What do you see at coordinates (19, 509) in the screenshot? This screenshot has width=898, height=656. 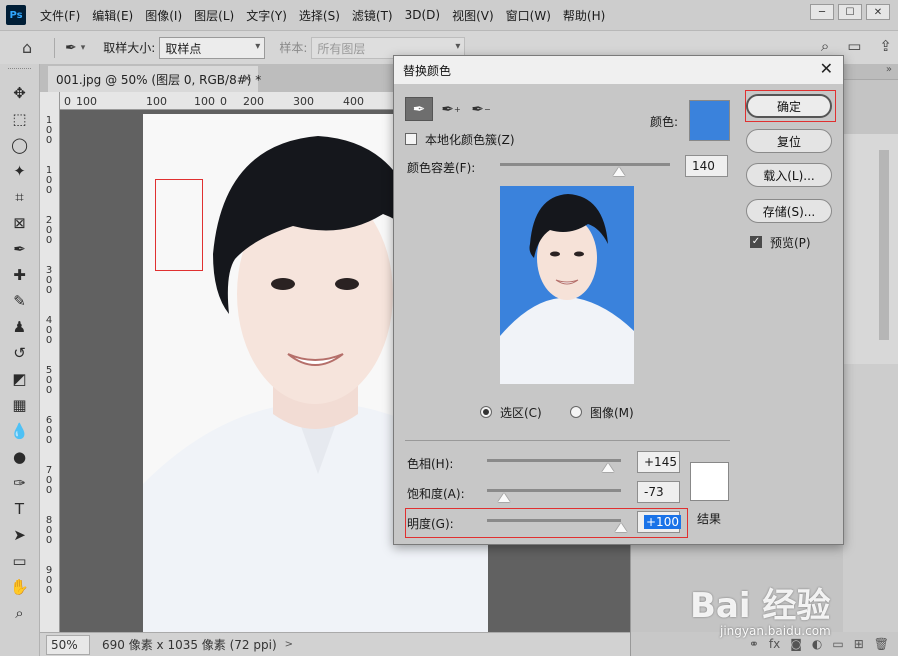 I see `type-tool-icon: T` at bounding box center [19, 509].